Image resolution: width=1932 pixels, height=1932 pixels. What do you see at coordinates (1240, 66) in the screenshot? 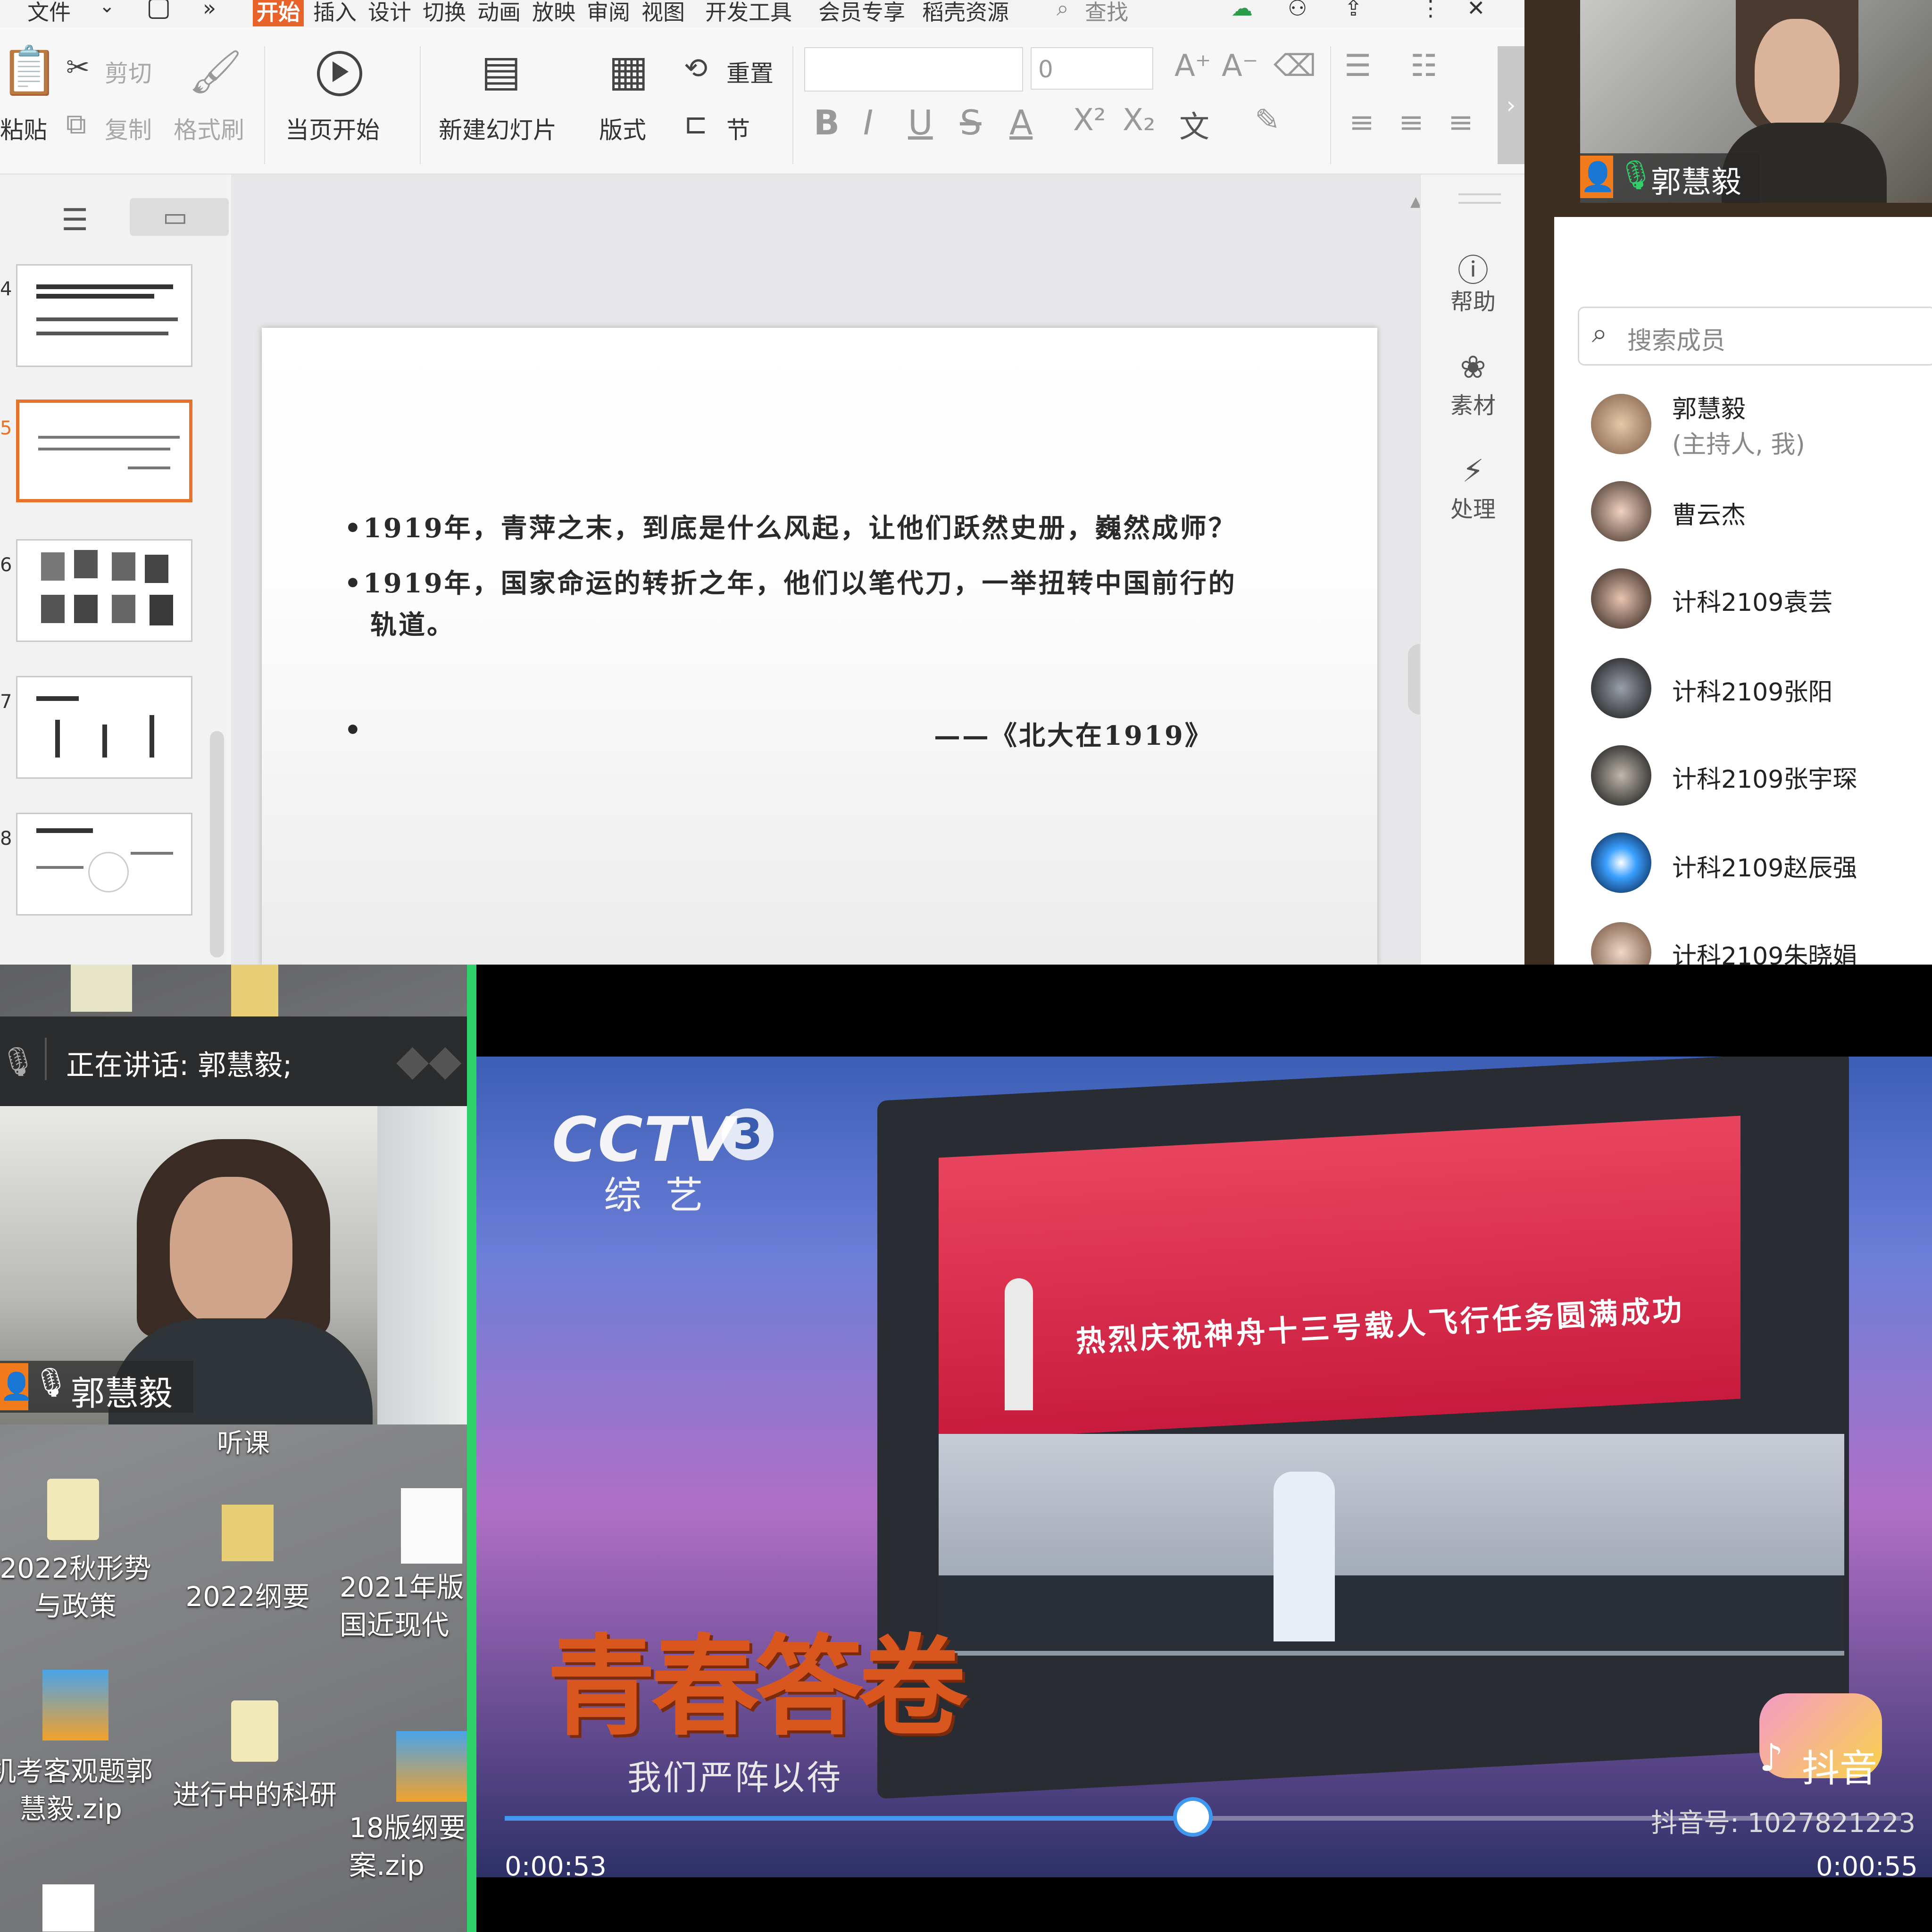
I see `shrink-font-icon: A⁻` at bounding box center [1240, 66].